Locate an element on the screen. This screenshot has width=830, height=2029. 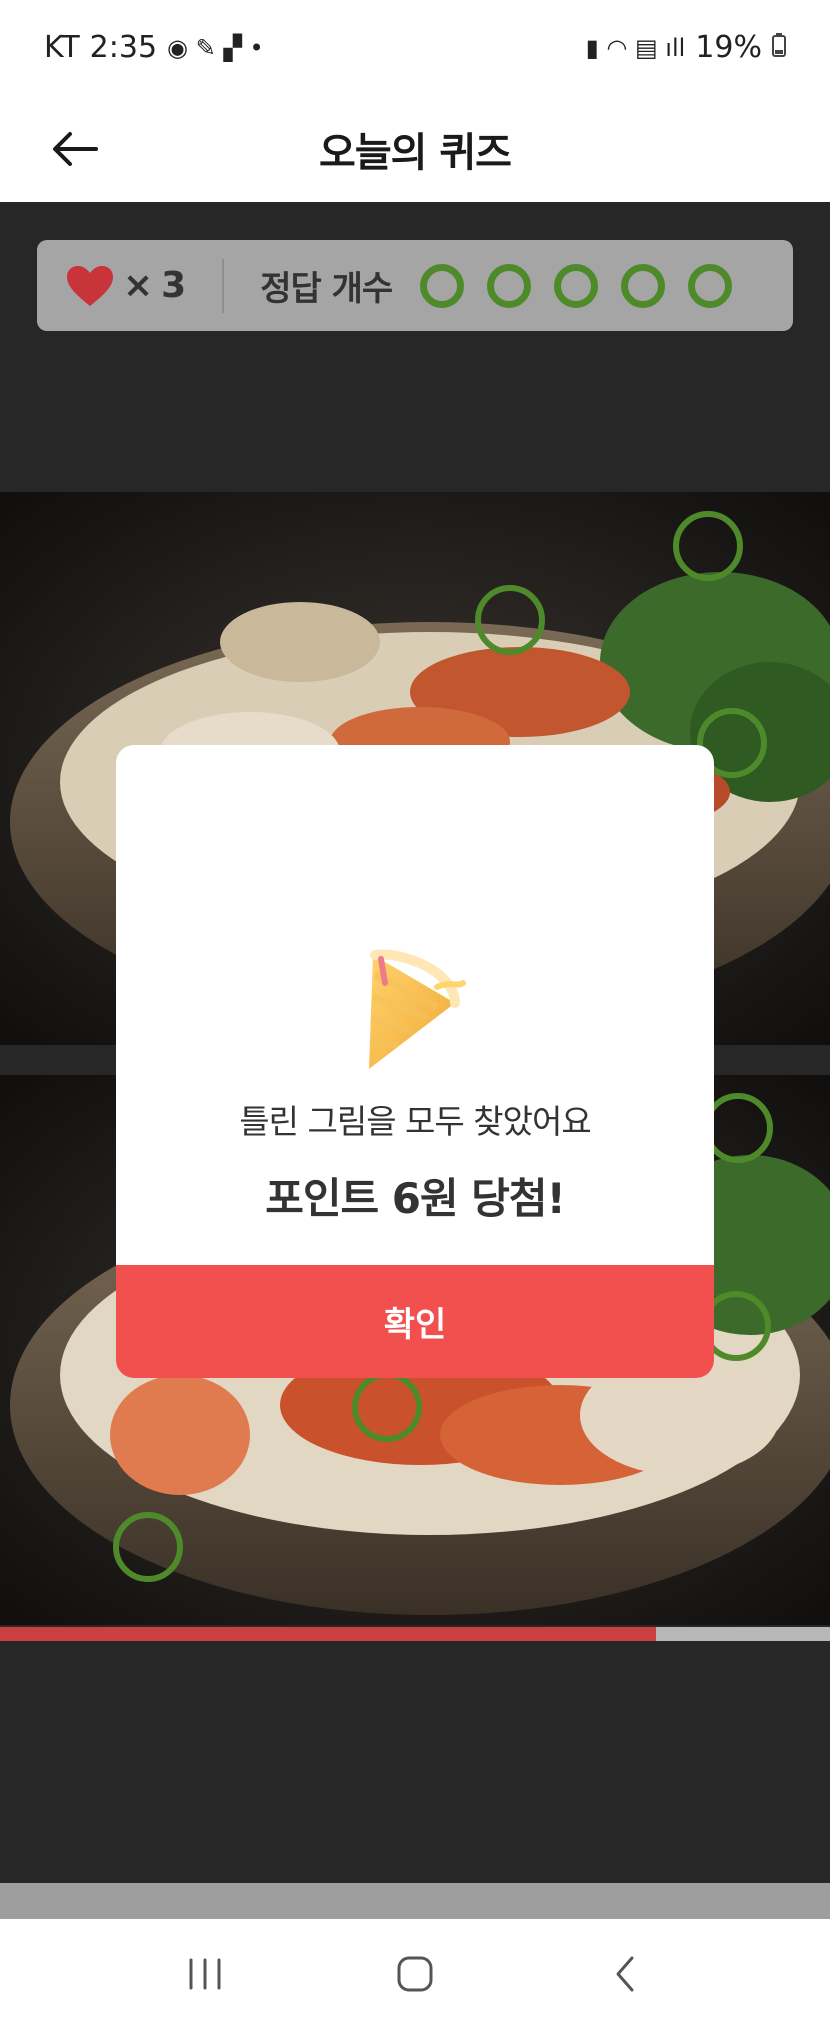
recent-apps-icon is located at coordinates (205, 1974).